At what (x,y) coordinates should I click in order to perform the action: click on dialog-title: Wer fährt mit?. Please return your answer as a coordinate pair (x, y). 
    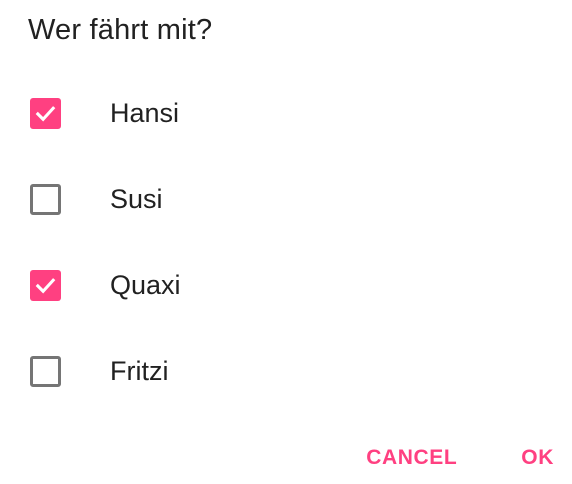
    Looking at the image, I should click on (120, 30).